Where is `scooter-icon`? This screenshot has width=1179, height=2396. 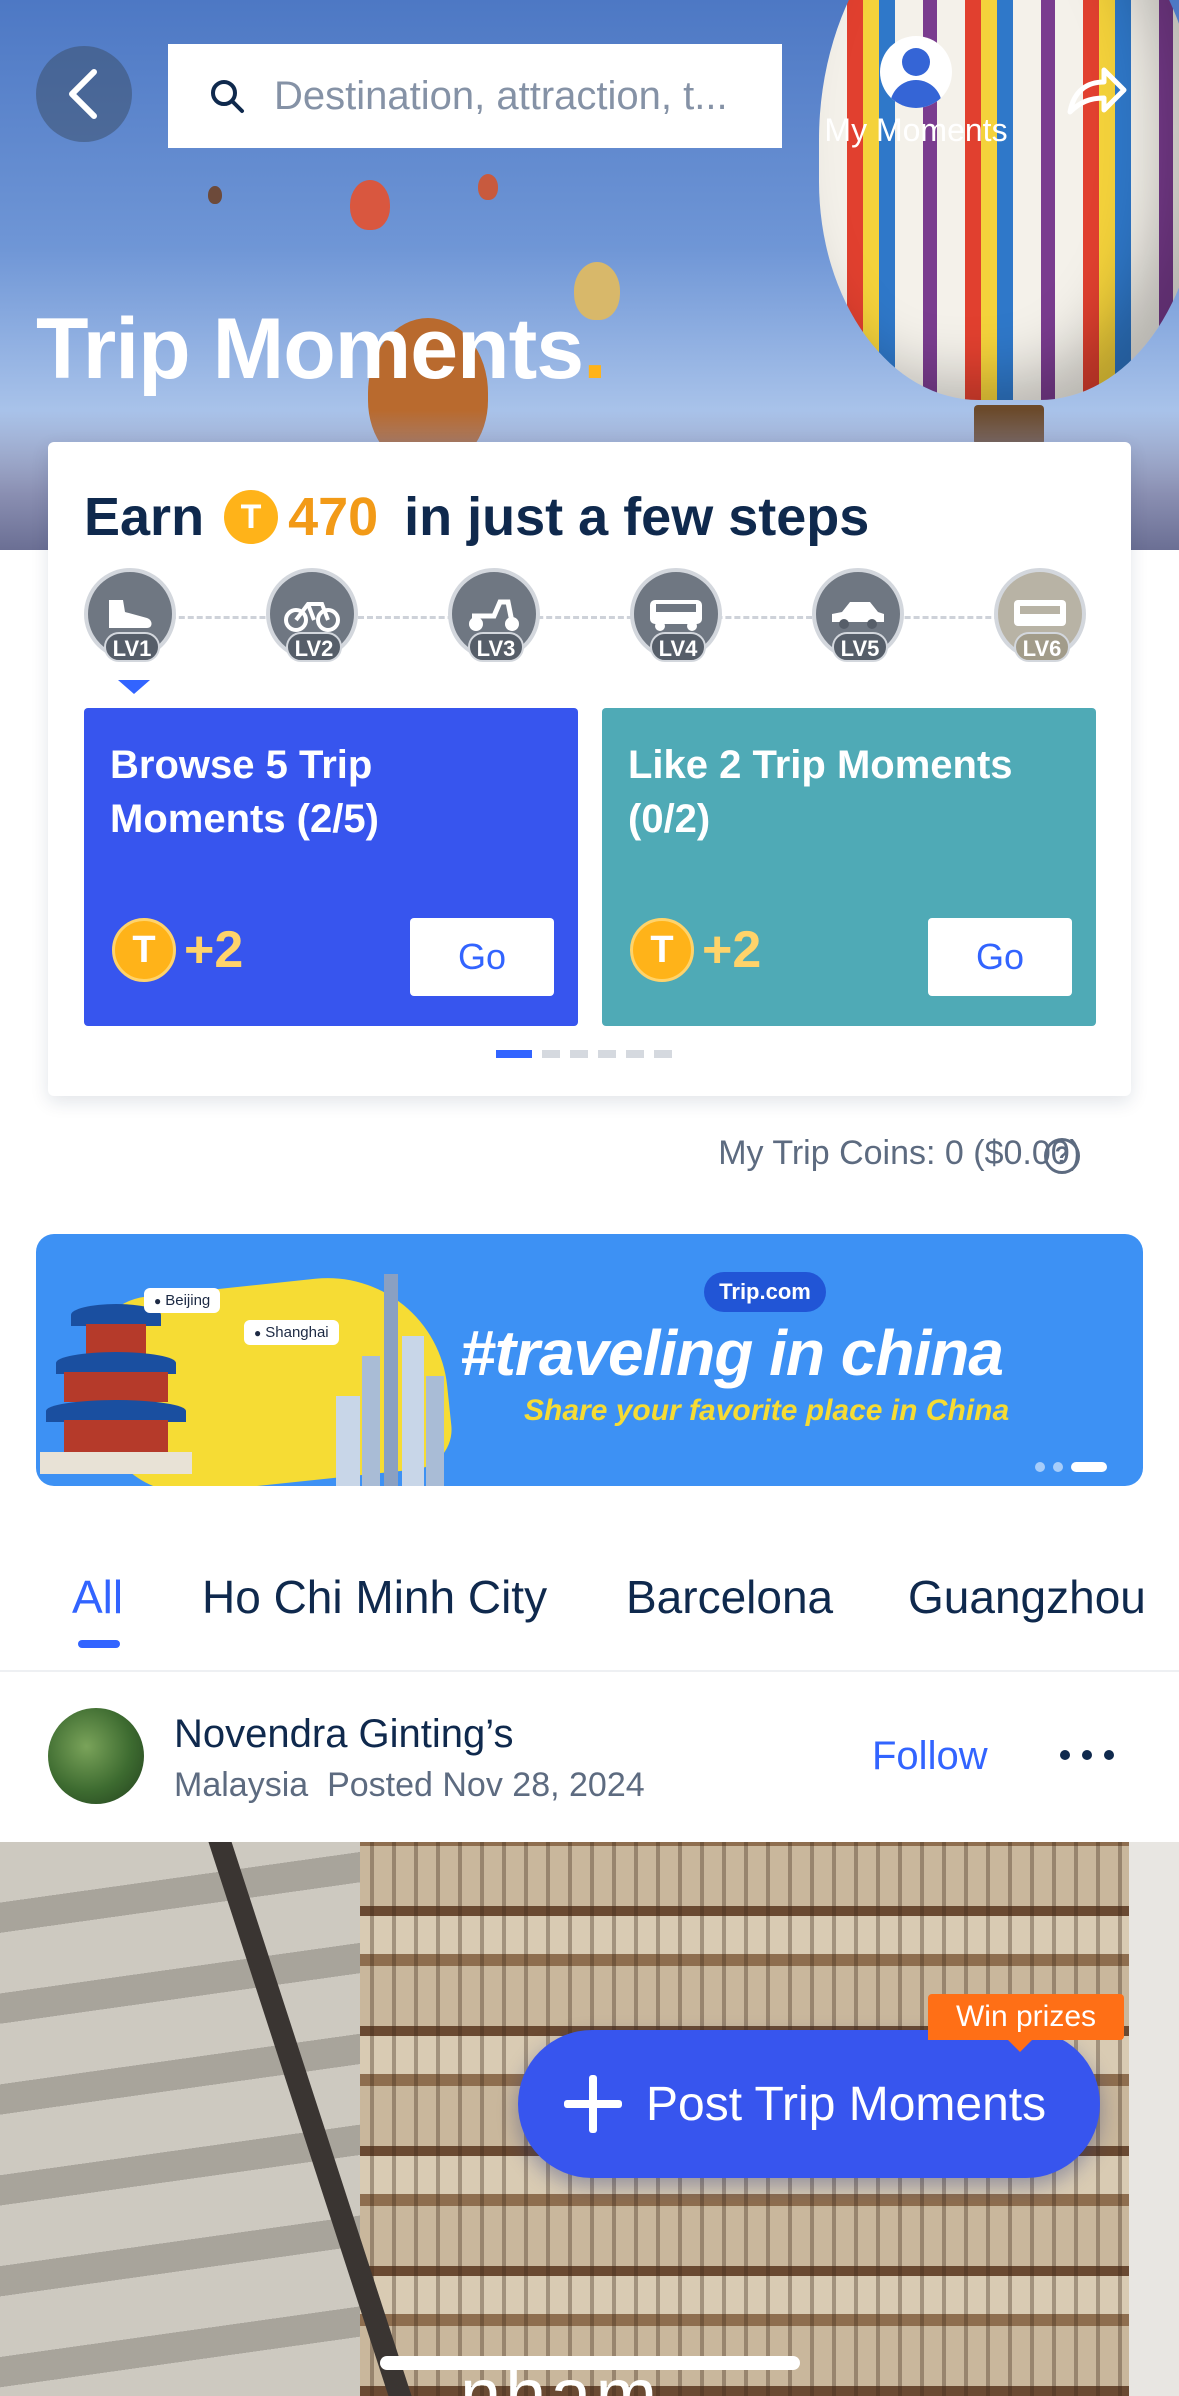
scooter-icon is located at coordinates (494, 615).